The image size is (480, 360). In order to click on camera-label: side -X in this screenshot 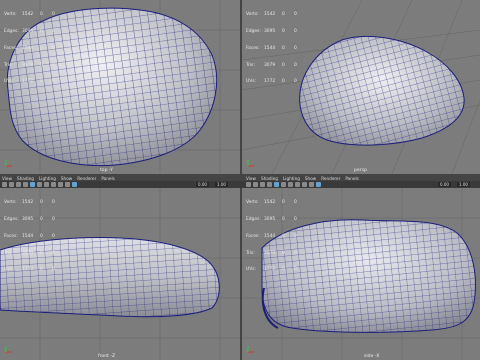, I will do `click(372, 356)`.